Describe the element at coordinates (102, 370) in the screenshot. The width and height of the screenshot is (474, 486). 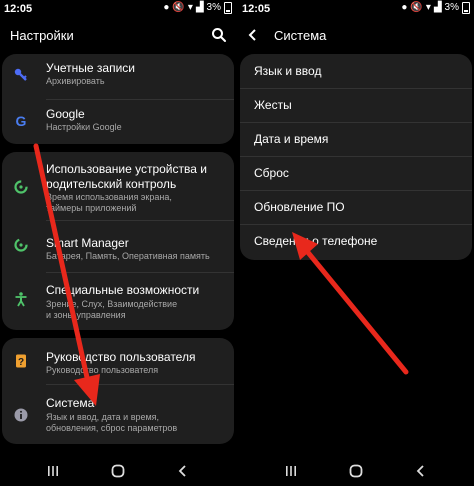
I see `item-subtitle: Руководство пользователя` at that location.